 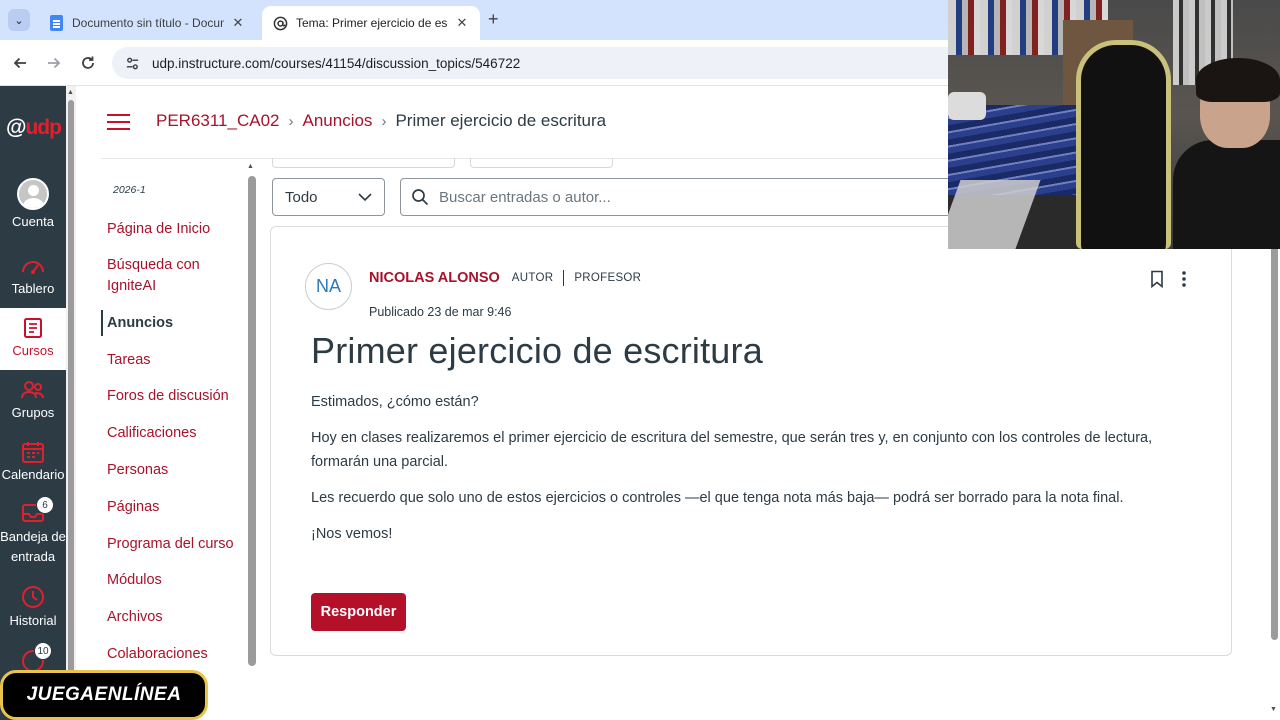 I want to click on new-tab-plus-icon: +, so click(x=493, y=19).